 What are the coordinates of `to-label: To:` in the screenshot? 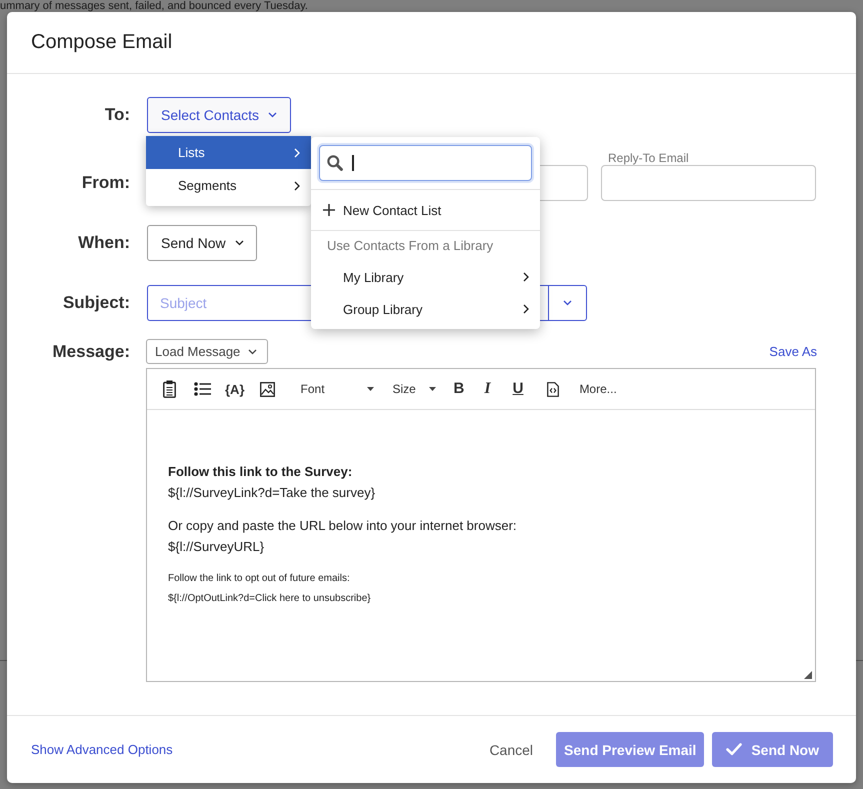 It's located at (117, 115).